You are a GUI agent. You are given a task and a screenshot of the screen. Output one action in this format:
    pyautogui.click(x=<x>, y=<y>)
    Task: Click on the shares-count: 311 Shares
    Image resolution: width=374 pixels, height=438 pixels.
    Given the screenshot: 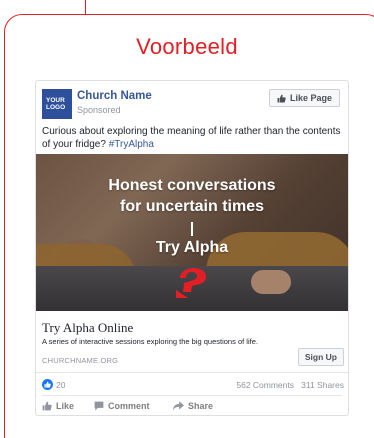 What is the action you would take?
    pyautogui.click(x=322, y=385)
    